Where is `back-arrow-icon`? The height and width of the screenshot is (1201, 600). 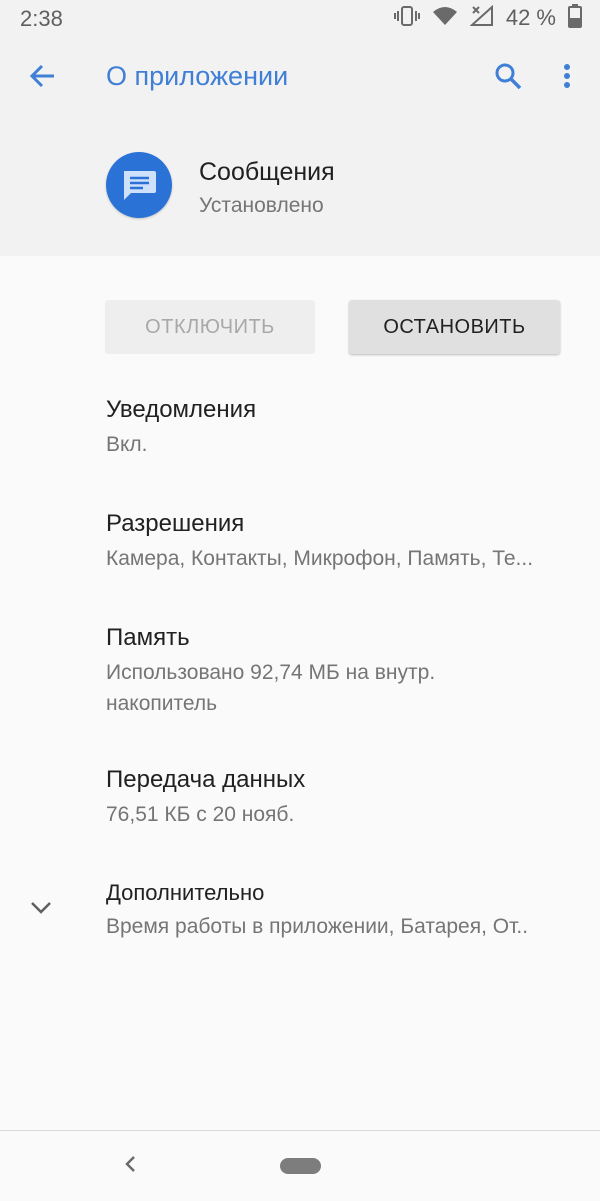
back-arrow-icon is located at coordinates (42, 78).